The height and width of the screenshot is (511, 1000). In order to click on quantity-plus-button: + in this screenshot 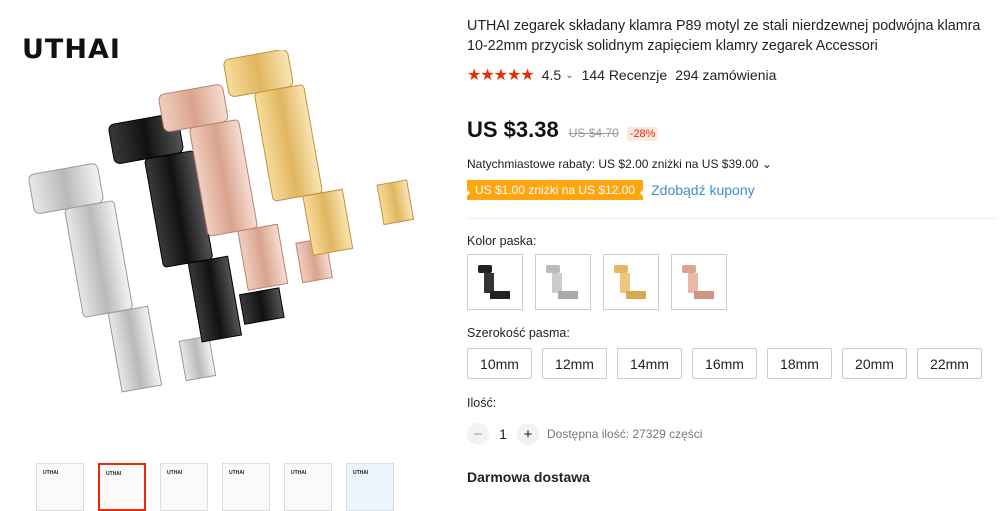, I will do `click(528, 434)`.